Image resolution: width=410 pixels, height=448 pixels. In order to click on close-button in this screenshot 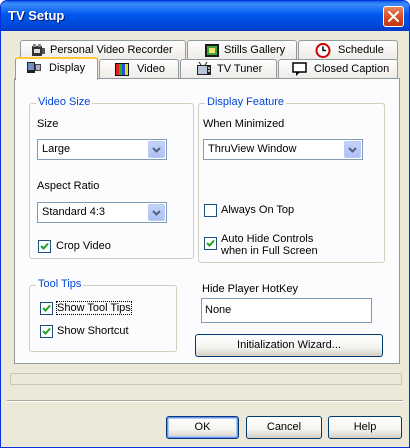, I will do `click(393, 16)`.